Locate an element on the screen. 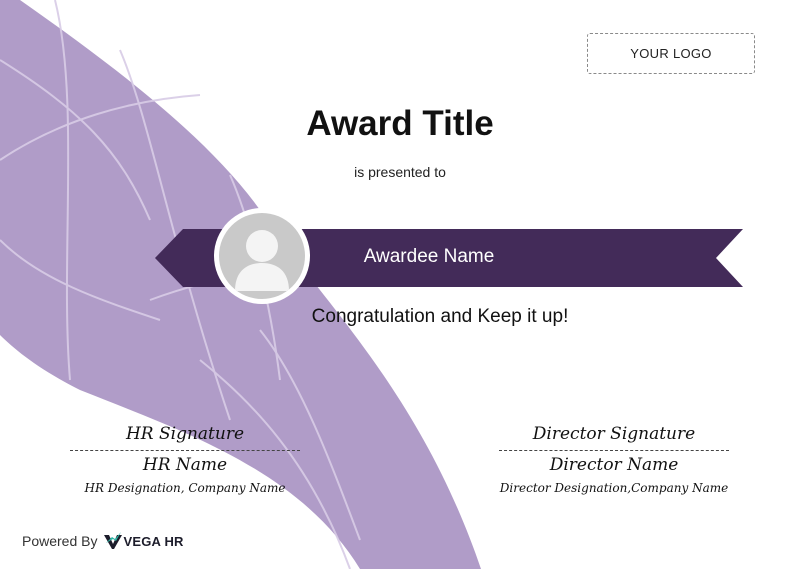  powered-by: Powered By VEGA HR is located at coordinates (103, 541).